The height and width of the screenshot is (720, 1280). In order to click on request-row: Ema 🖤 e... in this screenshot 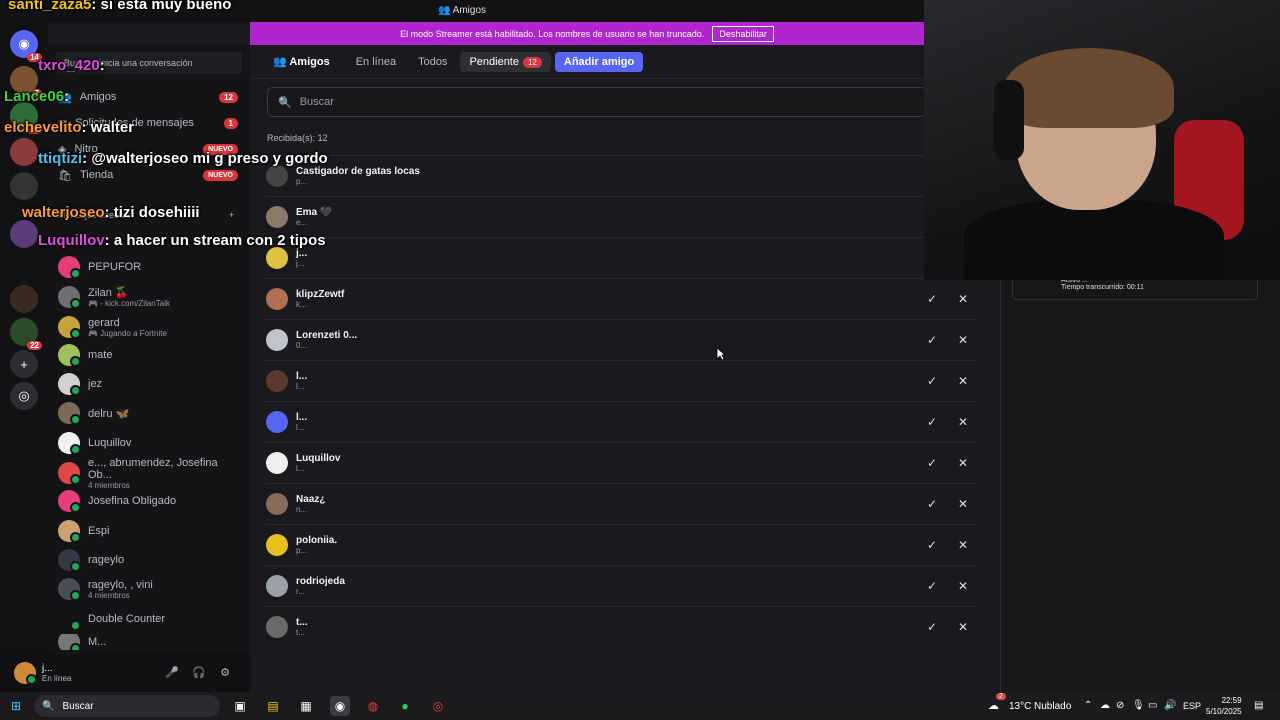, I will do `click(621, 216)`.